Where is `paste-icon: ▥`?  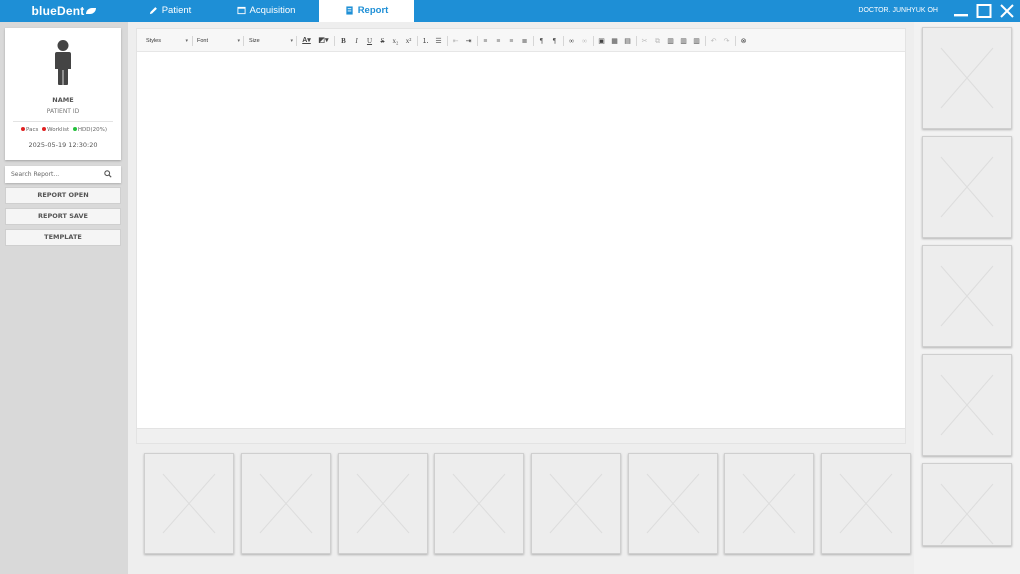 paste-icon: ▥ is located at coordinates (670, 41).